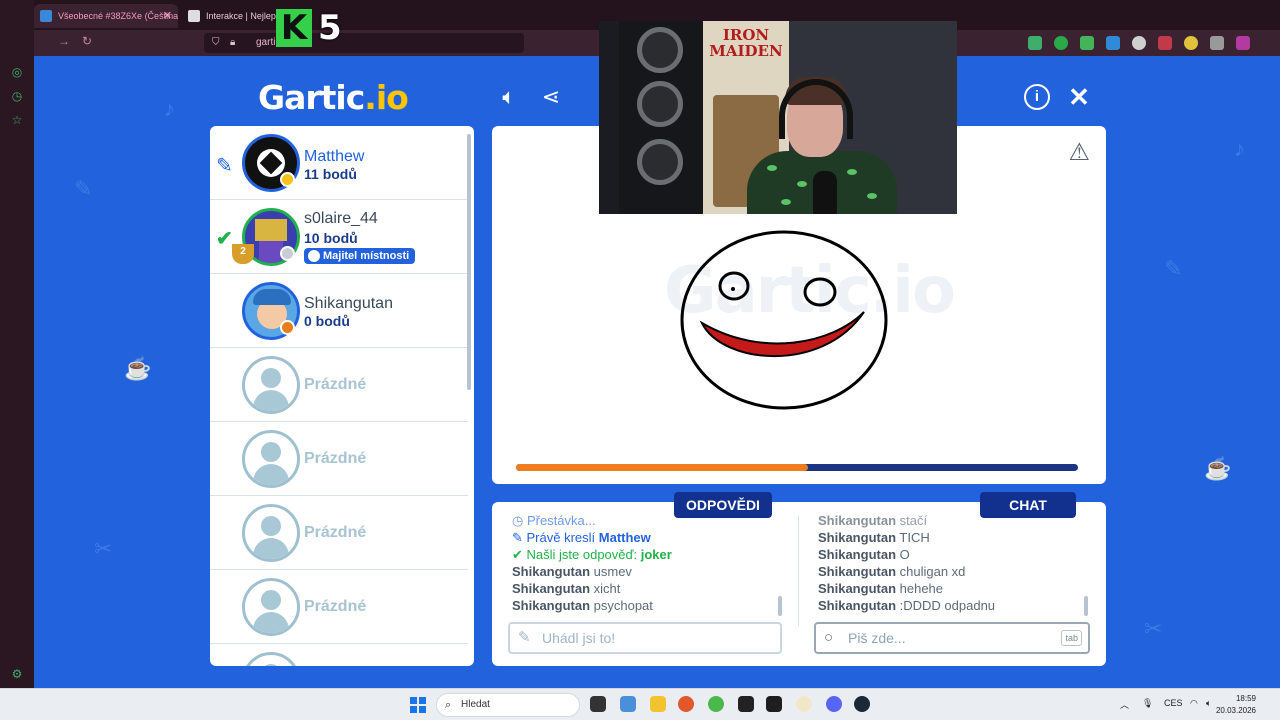 The height and width of the screenshot is (720, 1280). I want to click on extension-purple-icon, so click(1243, 43).